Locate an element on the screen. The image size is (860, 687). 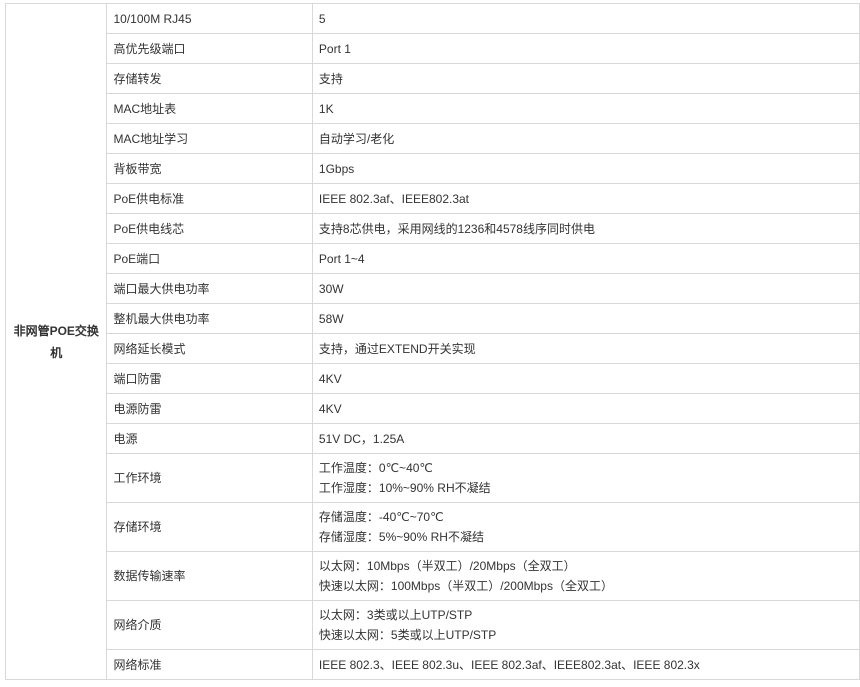
spec-row: 背板带宽 1Gbps is located at coordinates (433, 168).